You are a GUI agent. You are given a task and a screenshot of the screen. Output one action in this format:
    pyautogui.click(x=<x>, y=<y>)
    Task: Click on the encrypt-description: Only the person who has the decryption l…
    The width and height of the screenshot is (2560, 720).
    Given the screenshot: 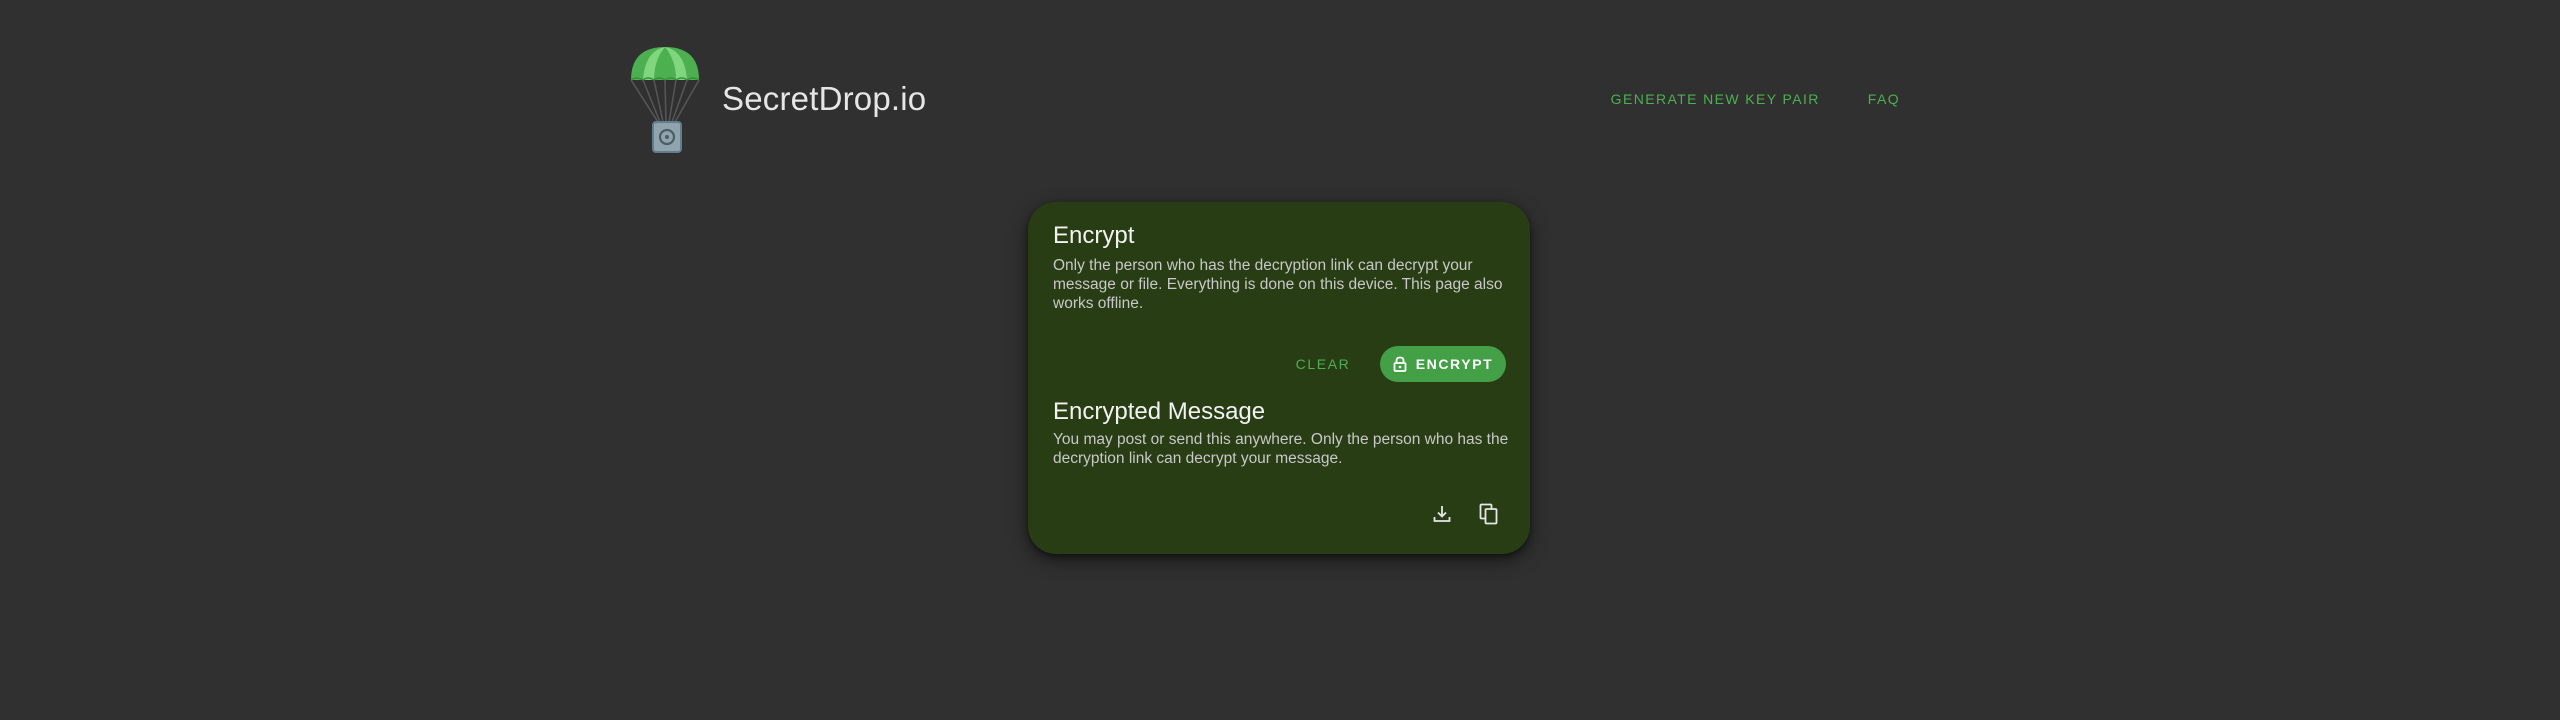 What is the action you would take?
    pyautogui.click(x=1278, y=284)
    